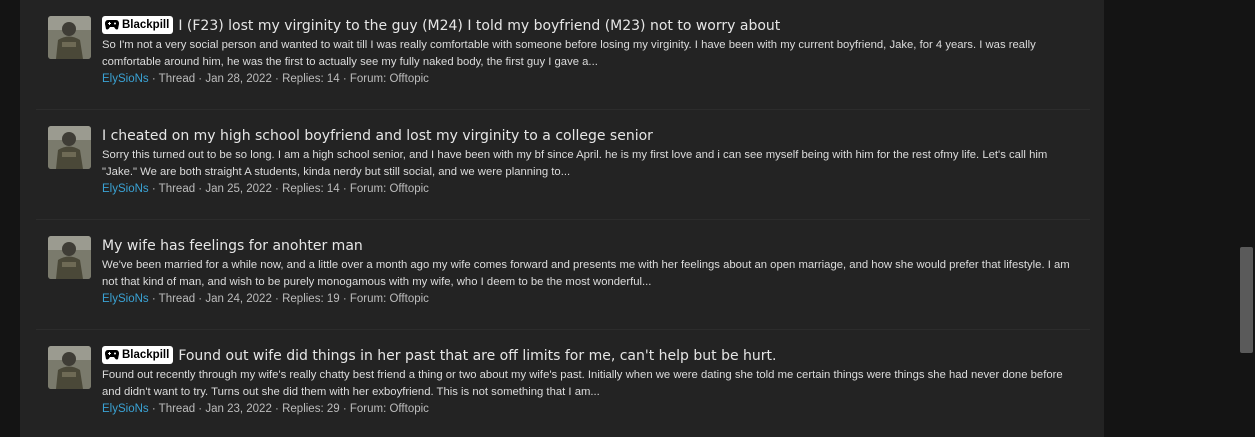  I want to click on thread-date: Jan 23, 2022, so click(238, 409).